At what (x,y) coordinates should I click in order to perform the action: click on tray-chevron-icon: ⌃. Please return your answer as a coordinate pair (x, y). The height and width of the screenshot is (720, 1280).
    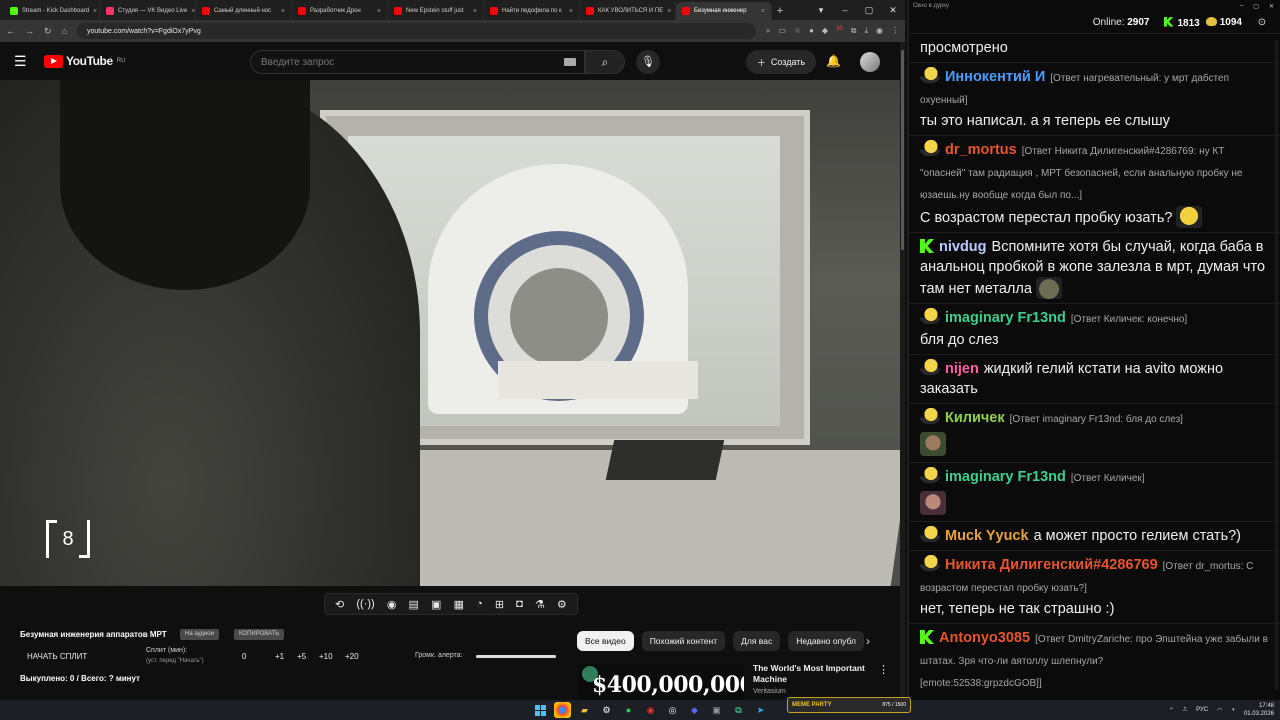
    Looking at the image, I should click on (1171, 710).